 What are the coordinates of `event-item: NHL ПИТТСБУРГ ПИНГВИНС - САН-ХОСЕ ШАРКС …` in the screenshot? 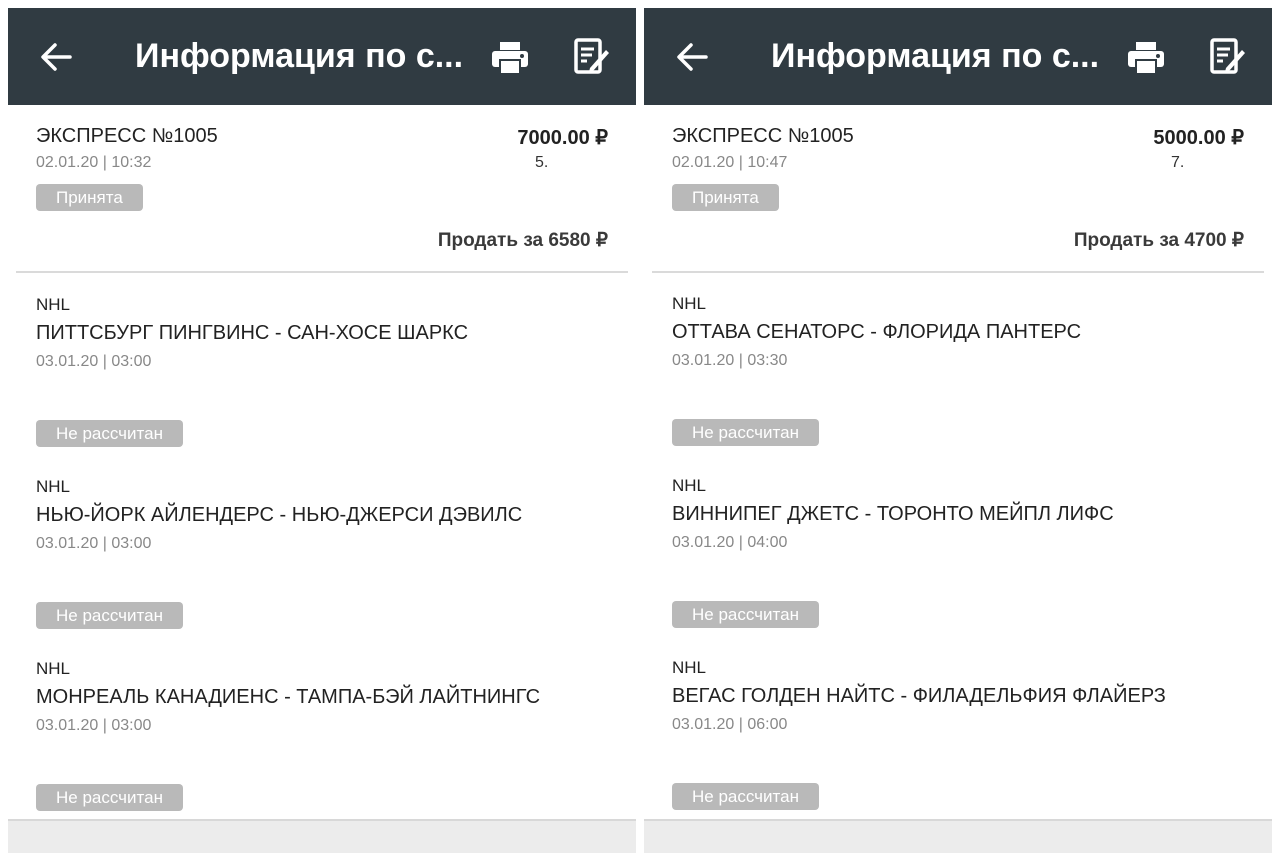 It's located at (322, 386).